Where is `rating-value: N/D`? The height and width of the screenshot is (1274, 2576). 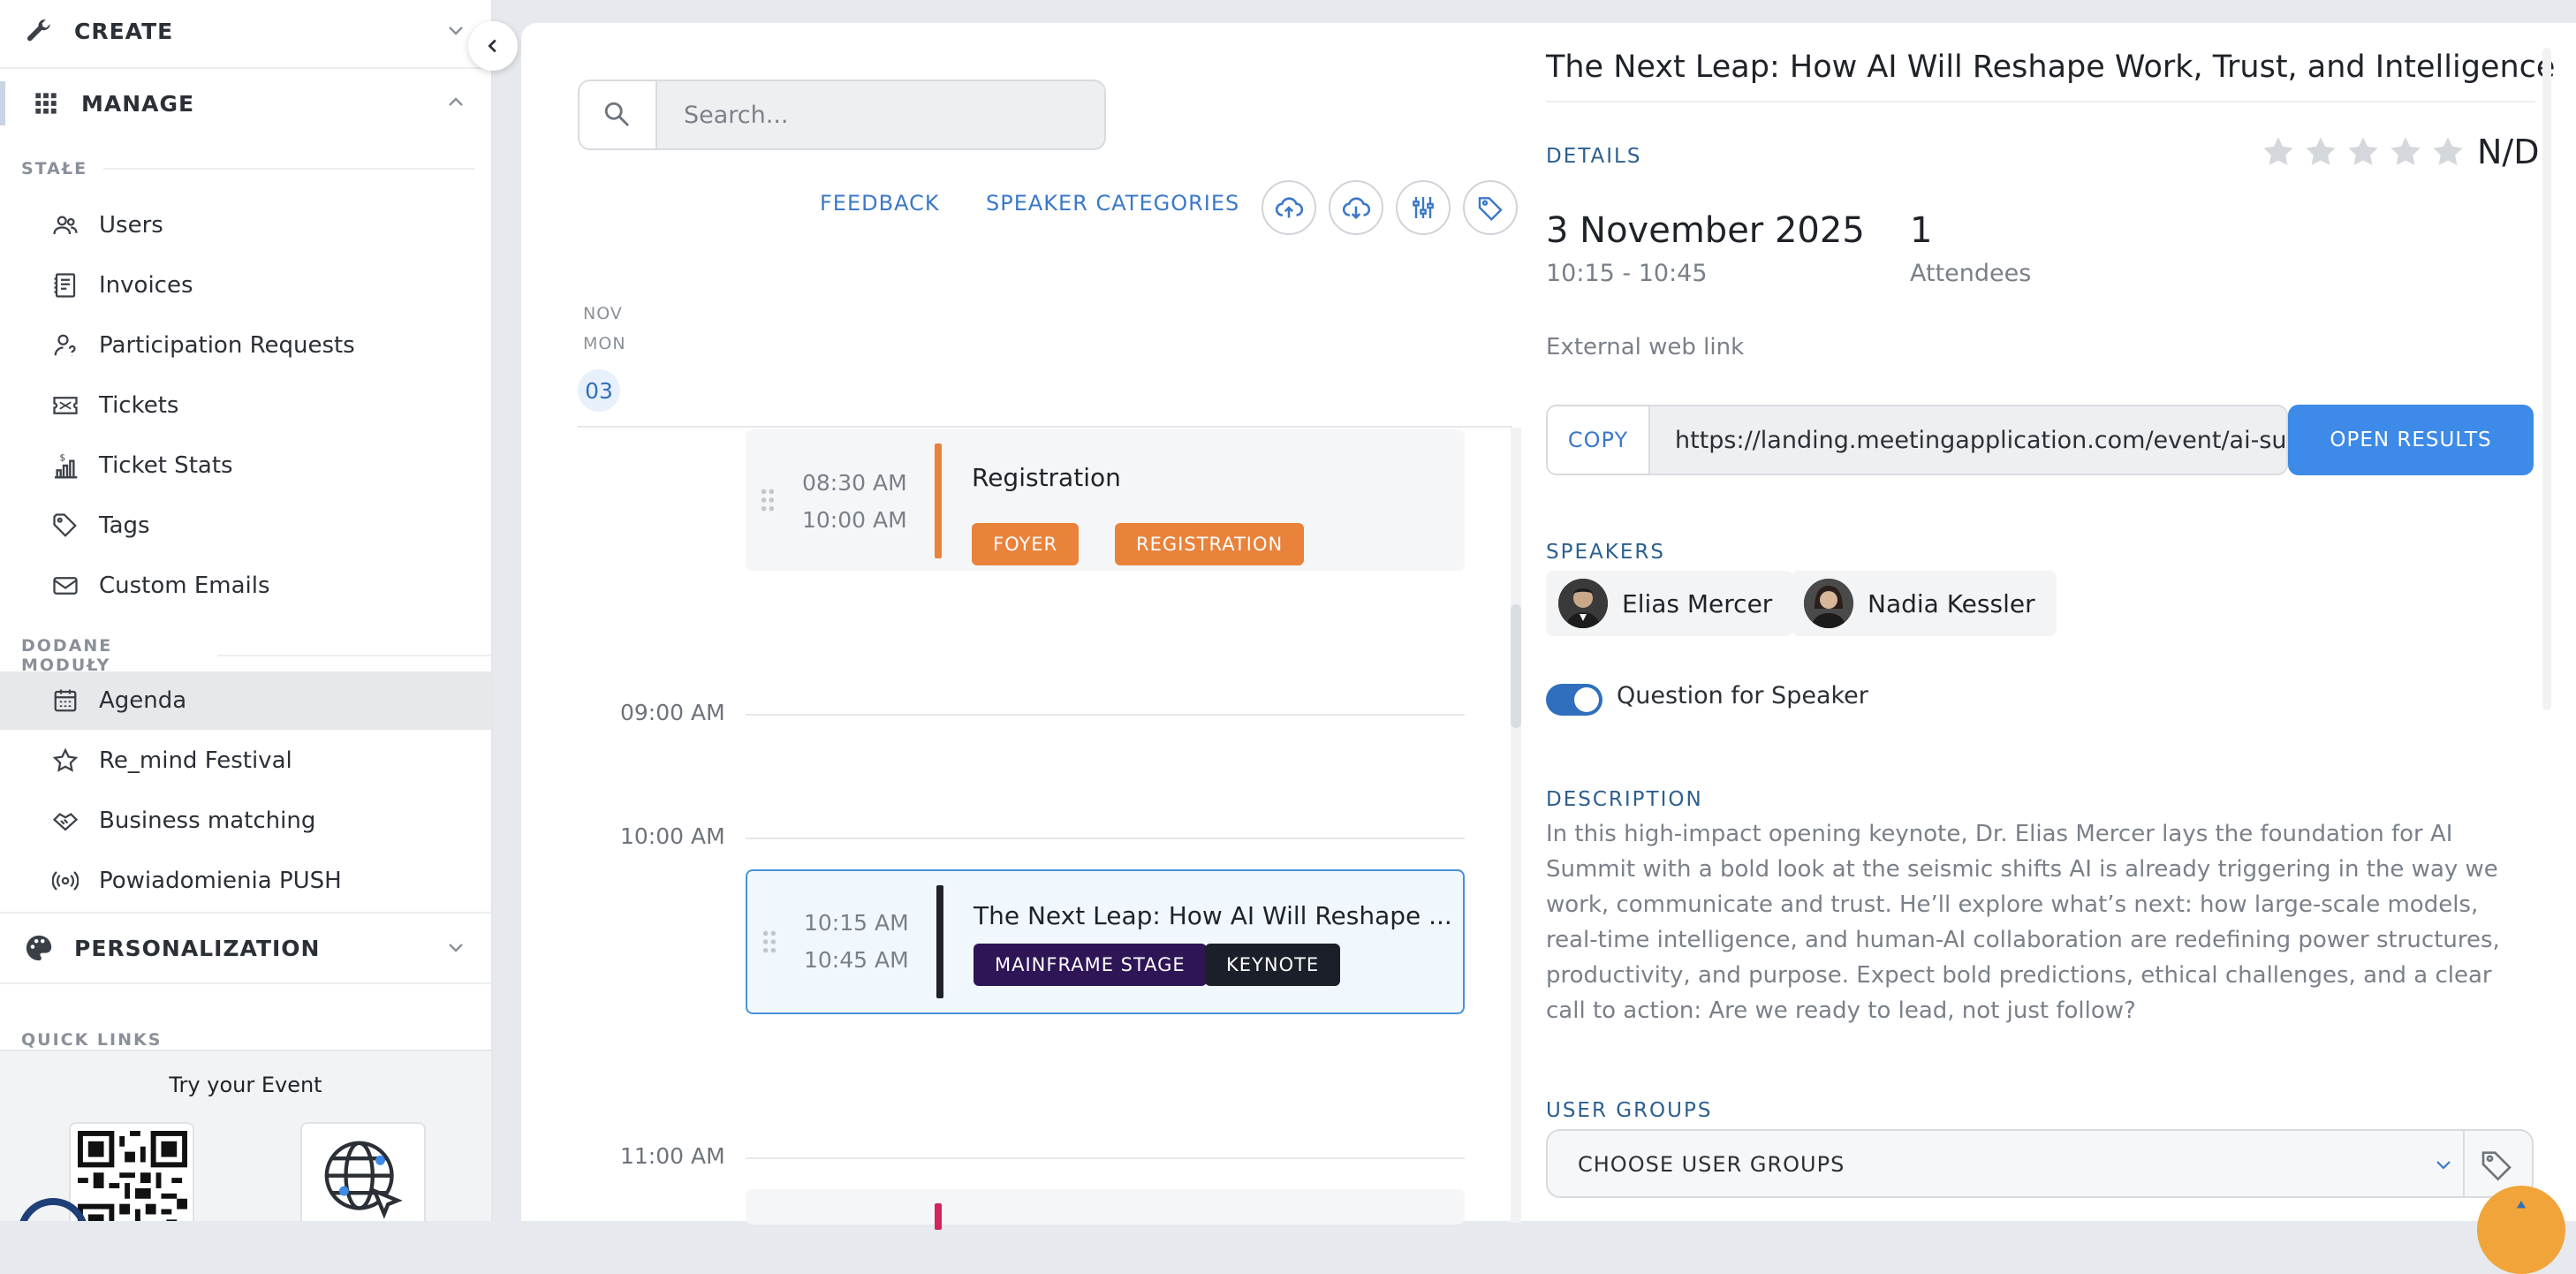 rating-value: N/D is located at coordinates (2509, 152).